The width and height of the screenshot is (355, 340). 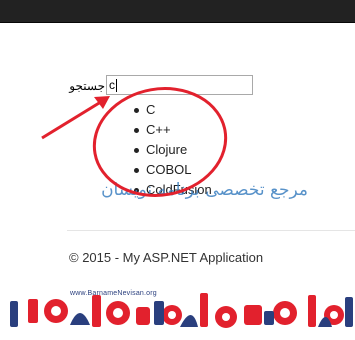 I want to click on annotation-arrow-shaft, so click(x=73, y=119).